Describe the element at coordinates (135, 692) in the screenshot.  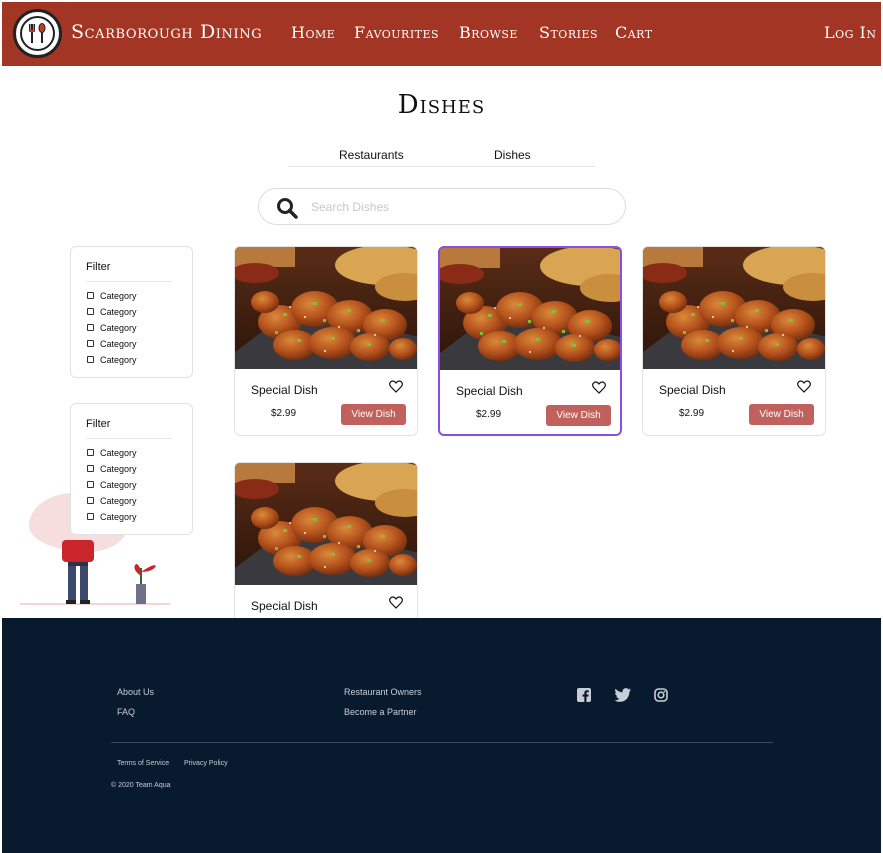
I see `footer-link-about: About Us` at that location.